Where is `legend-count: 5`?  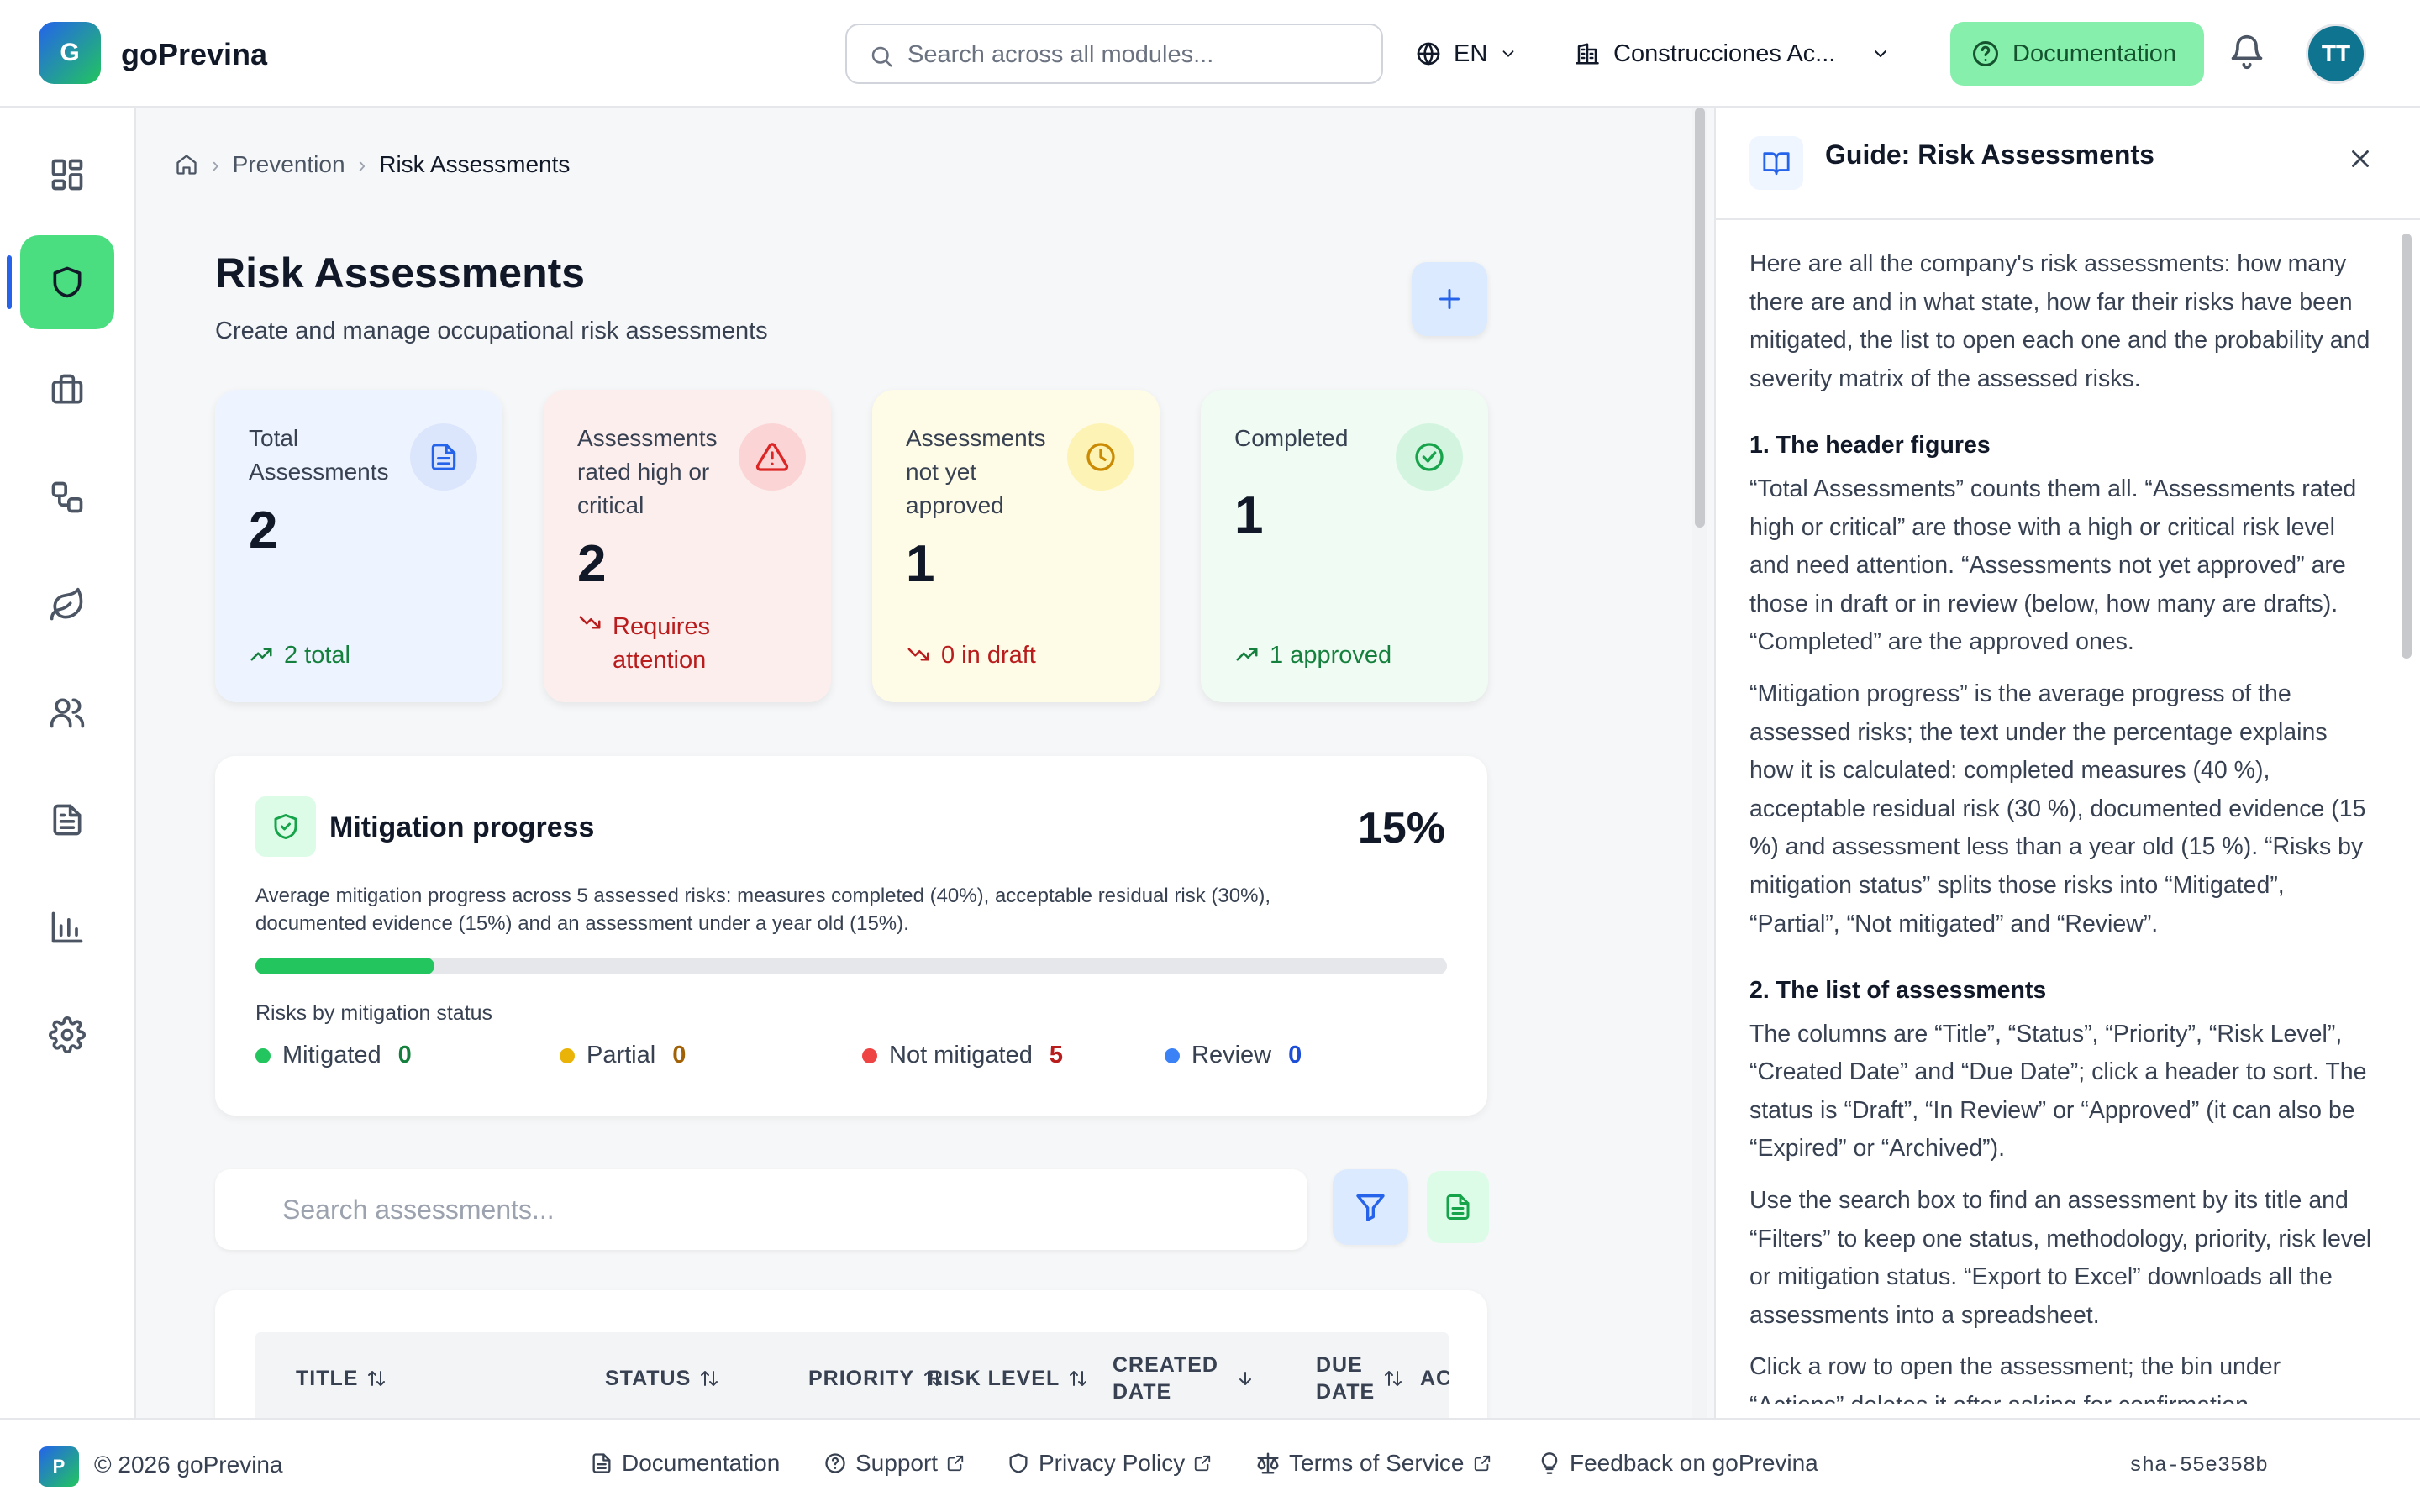
legend-count: 5 is located at coordinates (1056, 1055).